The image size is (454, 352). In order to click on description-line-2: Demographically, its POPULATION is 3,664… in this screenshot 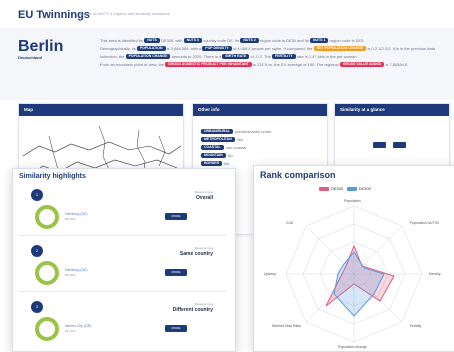, I will do `click(267, 49)`.